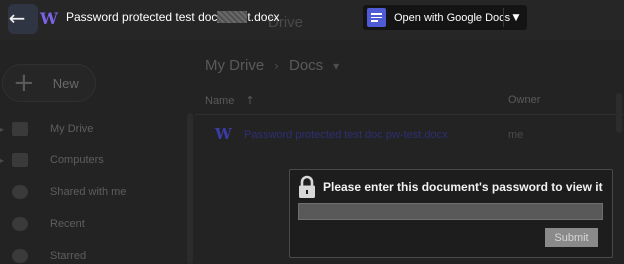 Image resolution: width=624 pixels, height=264 pixels. I want to click on plus-icon: +, so click(24, 83).